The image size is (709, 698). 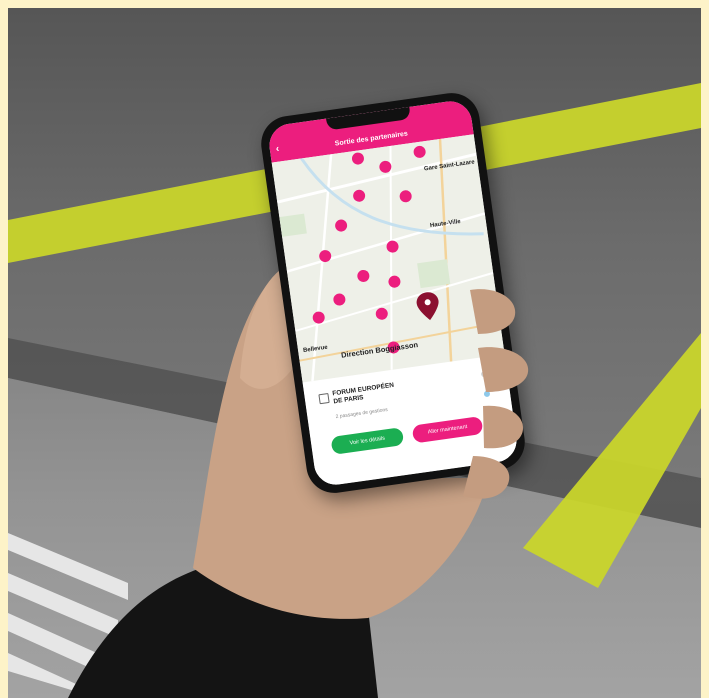 I want to click on info-icon, so click(x=484, y=374).